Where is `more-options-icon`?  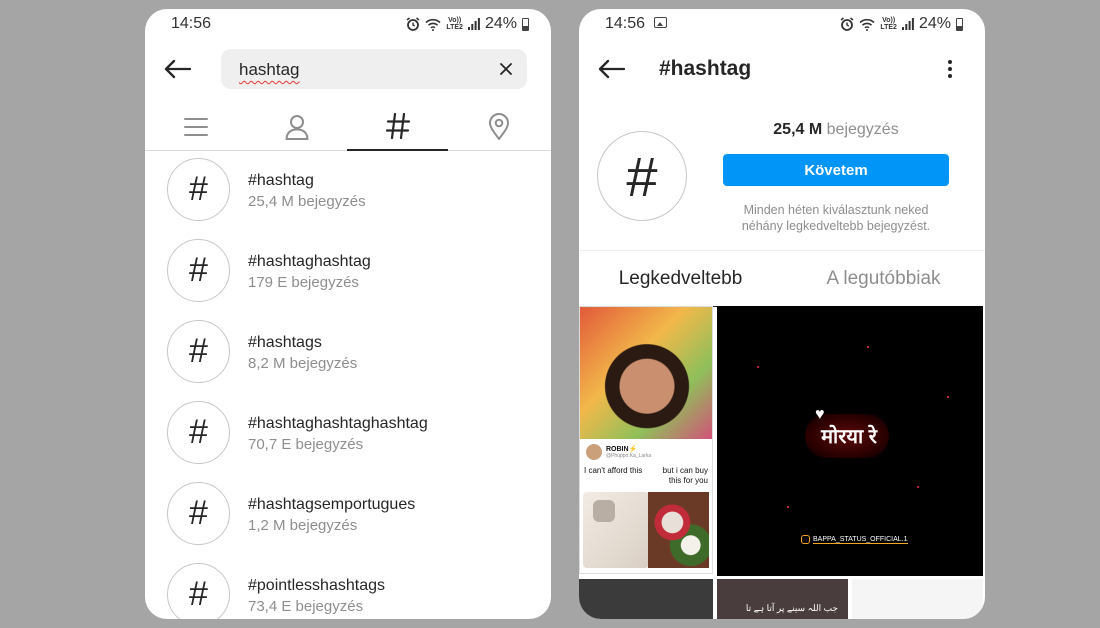
more-options-icon is located at coordinates (950, 69).